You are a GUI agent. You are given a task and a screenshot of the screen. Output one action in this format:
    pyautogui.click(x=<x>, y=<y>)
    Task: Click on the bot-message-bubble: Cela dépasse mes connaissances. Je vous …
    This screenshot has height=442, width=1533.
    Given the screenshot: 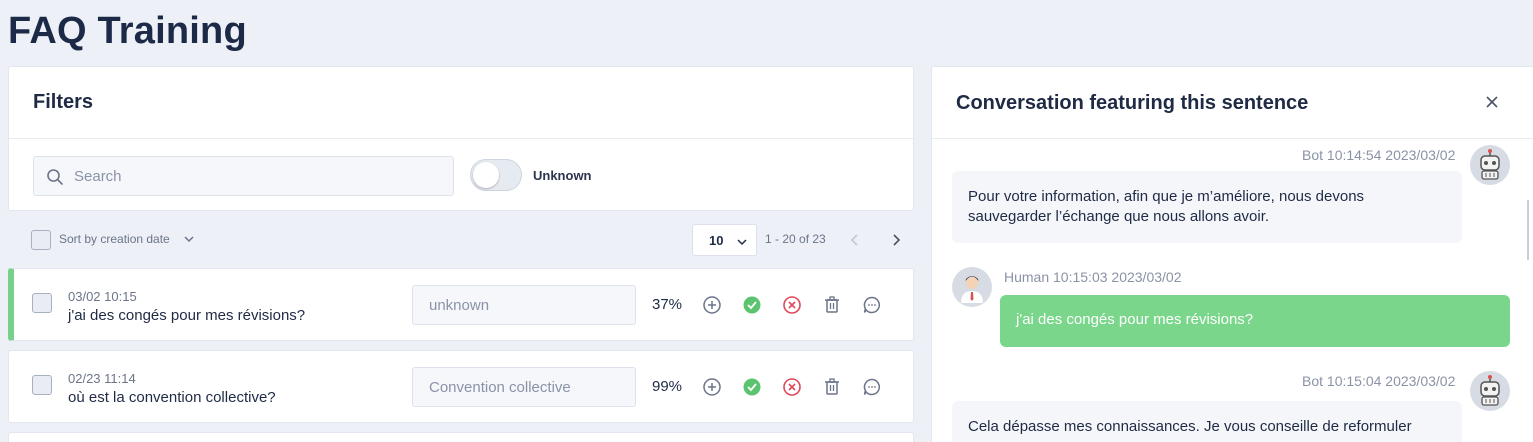 What is the action you would take?
    pyautogui.click(x=1207, y=421)
    